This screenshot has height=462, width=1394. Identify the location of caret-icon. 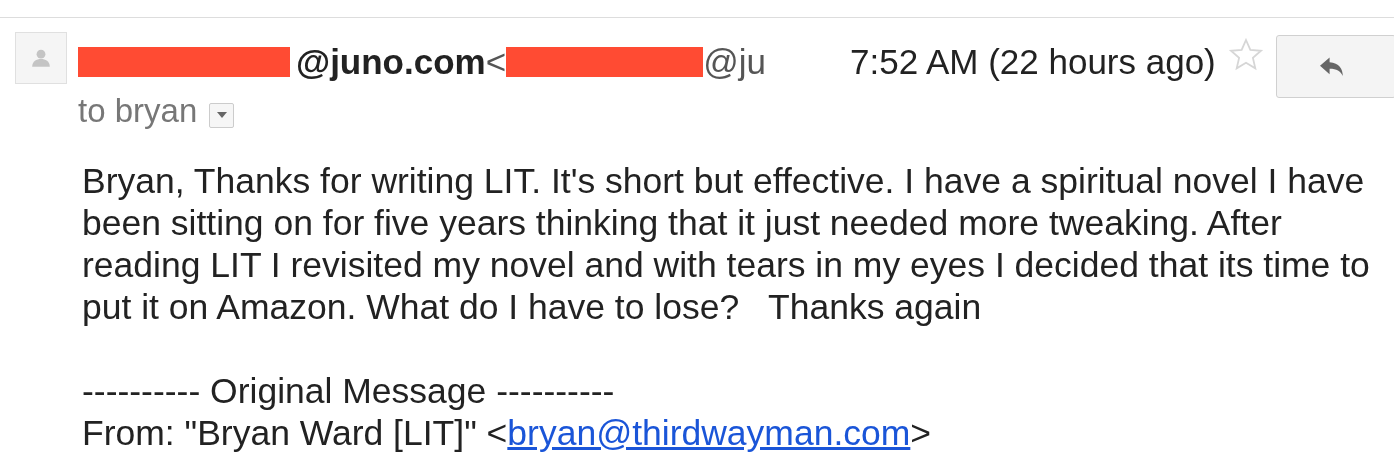
(221, 115).